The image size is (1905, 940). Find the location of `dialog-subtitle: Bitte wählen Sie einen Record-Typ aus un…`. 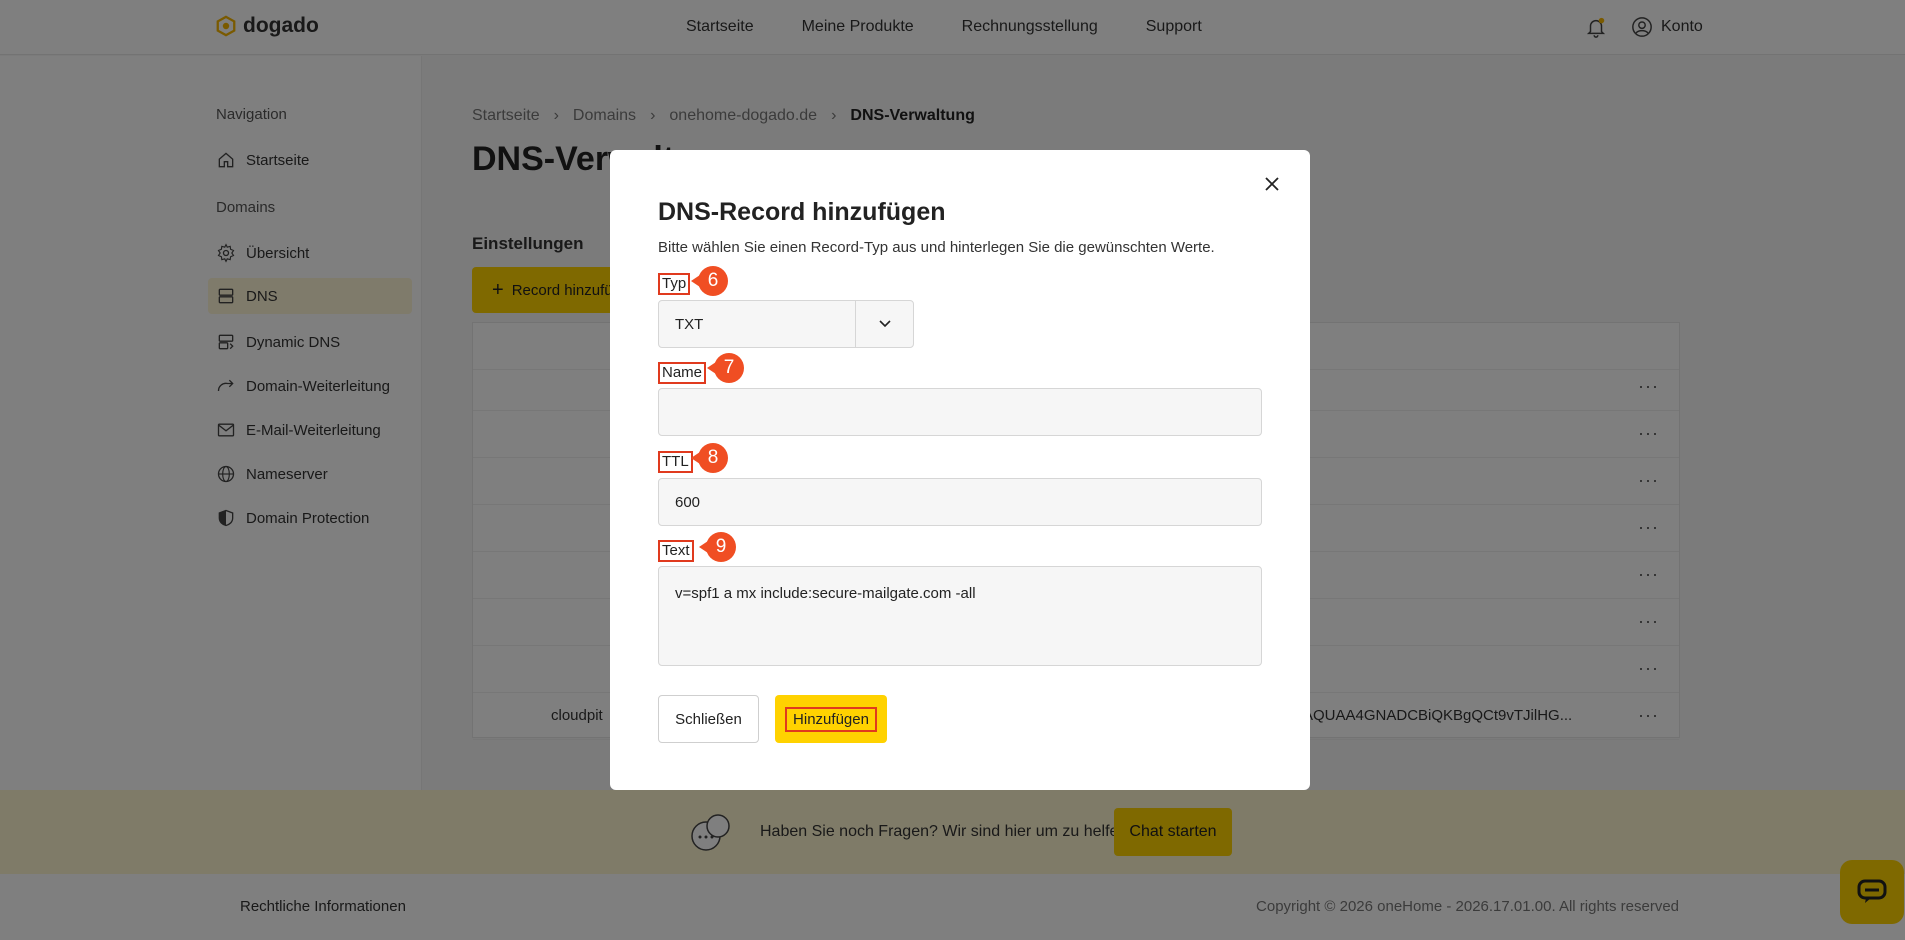

dialog-subtitle: Bitte wählen Sie einen Record-Typ aus un… is located at coordinates (936, 247).